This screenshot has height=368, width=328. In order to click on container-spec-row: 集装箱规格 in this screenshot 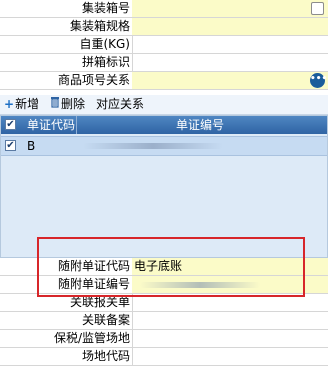, I will do `click(164, 27)`.